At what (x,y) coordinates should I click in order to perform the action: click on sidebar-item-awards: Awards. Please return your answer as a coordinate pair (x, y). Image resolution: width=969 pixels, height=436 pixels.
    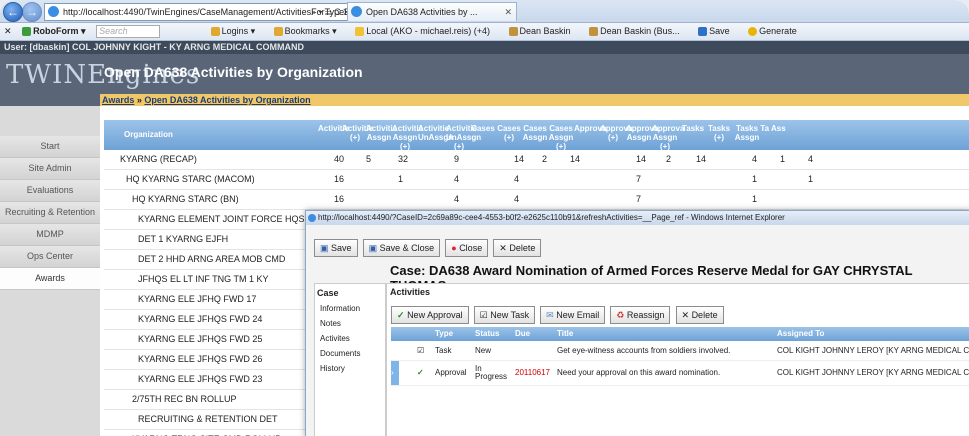
    Looking at the image, I should click on (50, 279).